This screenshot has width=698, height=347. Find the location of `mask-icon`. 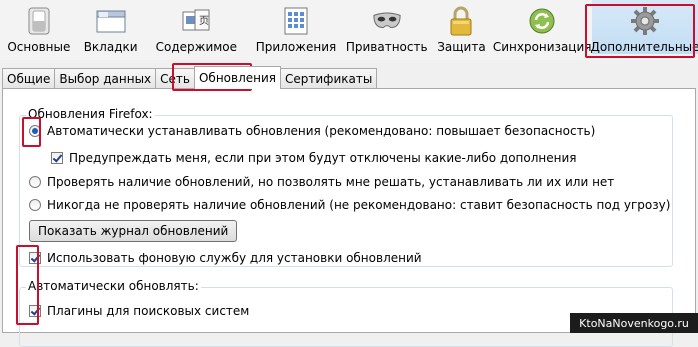

mask-icon is located at coordinates (387, 21).